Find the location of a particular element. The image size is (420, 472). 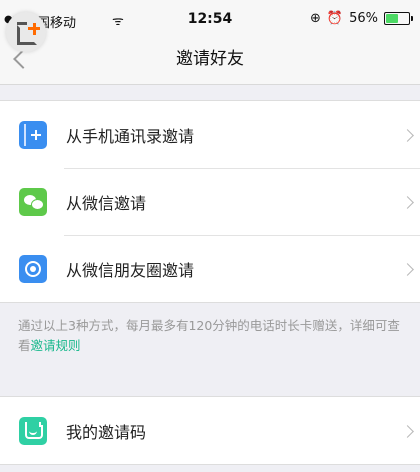

my-invite-code-row: 我的邀请码 is located at coordinates (210, 430).